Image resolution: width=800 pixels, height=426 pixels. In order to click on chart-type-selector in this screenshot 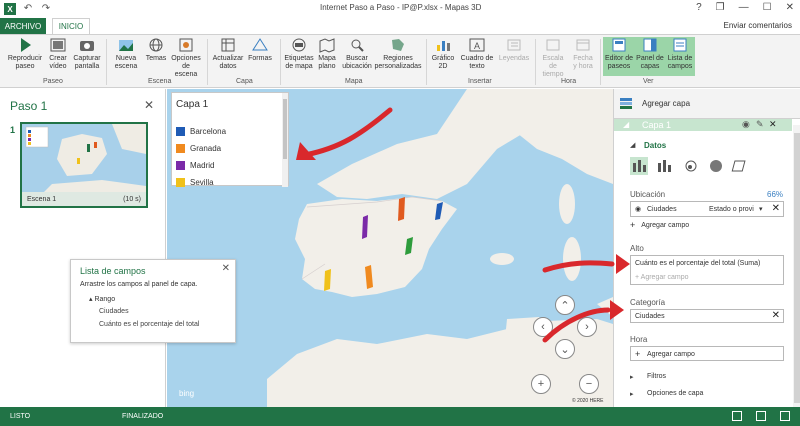, I will do `click(705, 166)`.